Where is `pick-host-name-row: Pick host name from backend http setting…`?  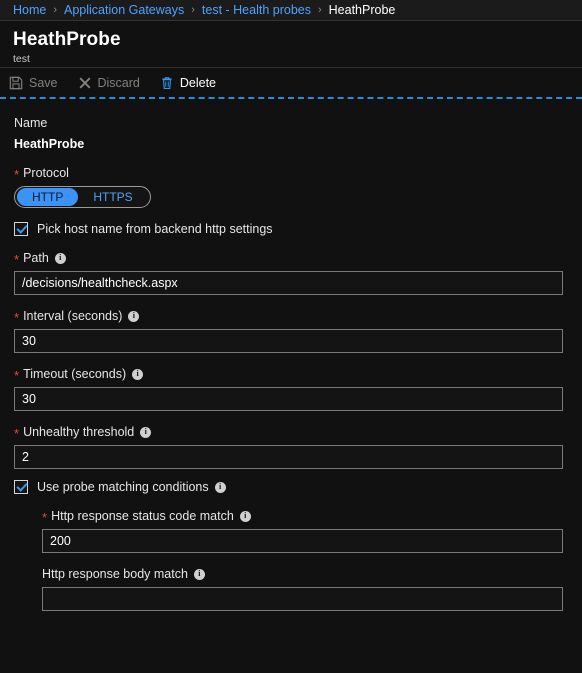
pick-host-name-row: Pick host name from backend http setting… is located at coordinates (298, 229).